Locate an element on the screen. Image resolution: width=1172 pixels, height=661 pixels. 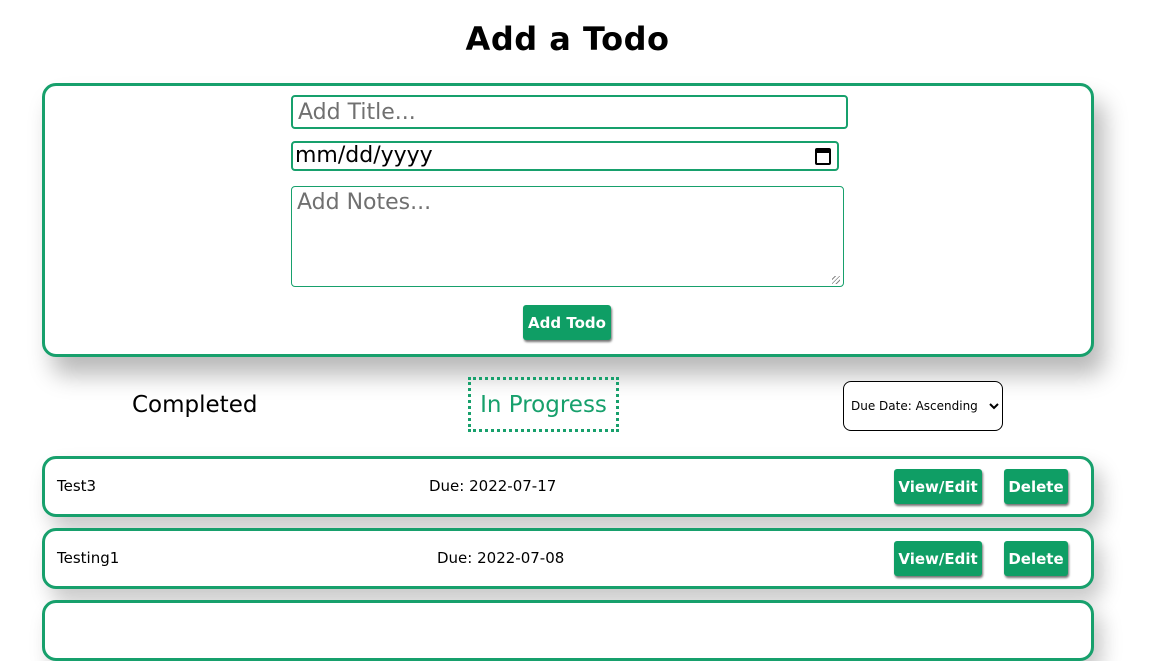
due-date-input: mm/dd/yyyy is located at coordinates (565, 156).